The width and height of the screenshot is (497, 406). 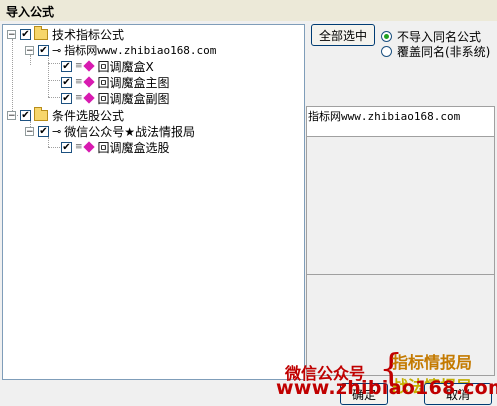 What do you see at coordinates (88, 115) in the screenshot?
I see `group-label: 条件选股公式` at bounding box center [88, 115].